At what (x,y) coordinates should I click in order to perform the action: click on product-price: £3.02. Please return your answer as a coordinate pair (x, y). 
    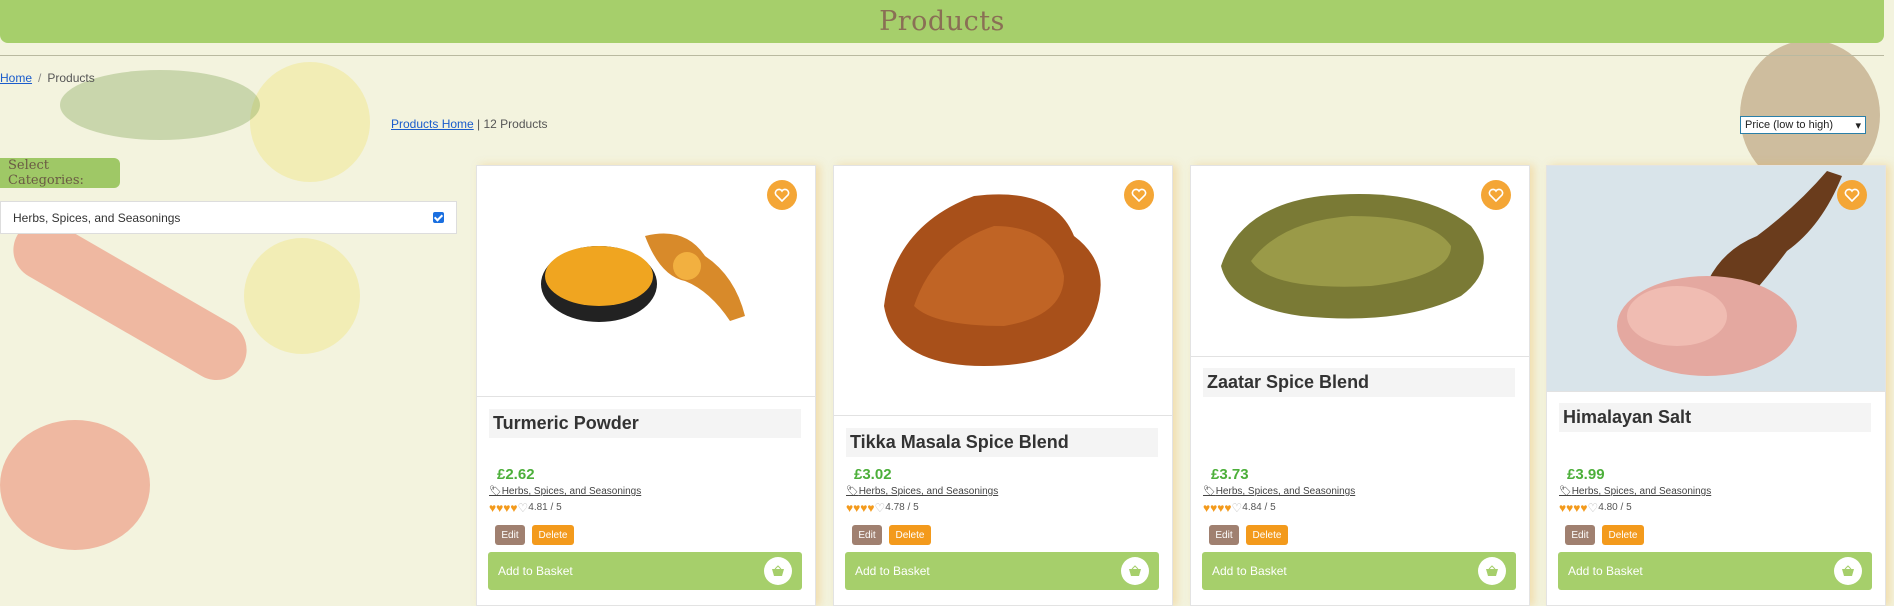
    Looking at the image, I should click on (873, 474).